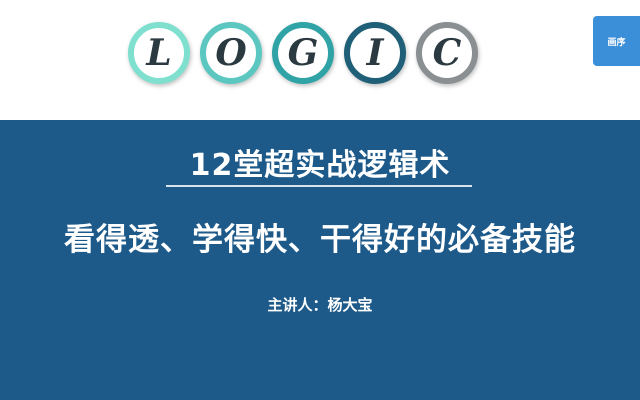 This screenshot has width=640, height=400. I want to click on corner-button: 画序, so click(616, 41).